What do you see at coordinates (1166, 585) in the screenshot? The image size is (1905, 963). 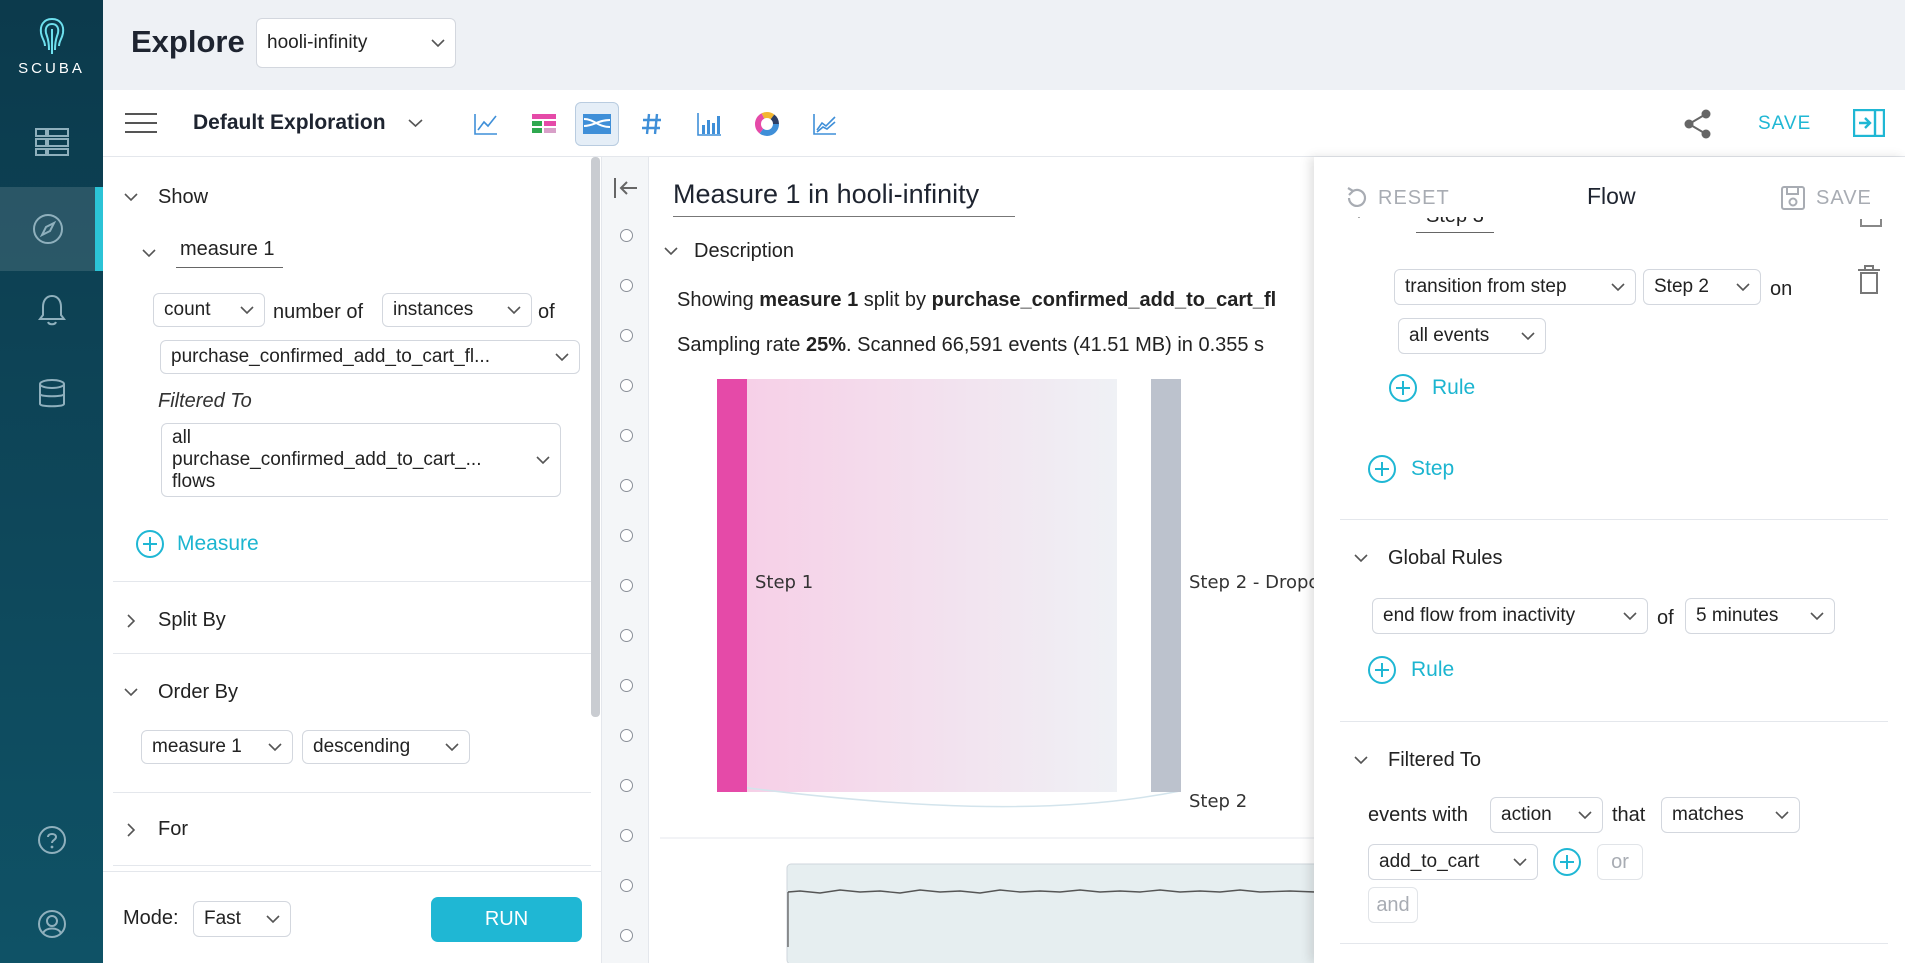 I see `sankey-node-step-2-dropoff` at bounding box center [1166, 585].